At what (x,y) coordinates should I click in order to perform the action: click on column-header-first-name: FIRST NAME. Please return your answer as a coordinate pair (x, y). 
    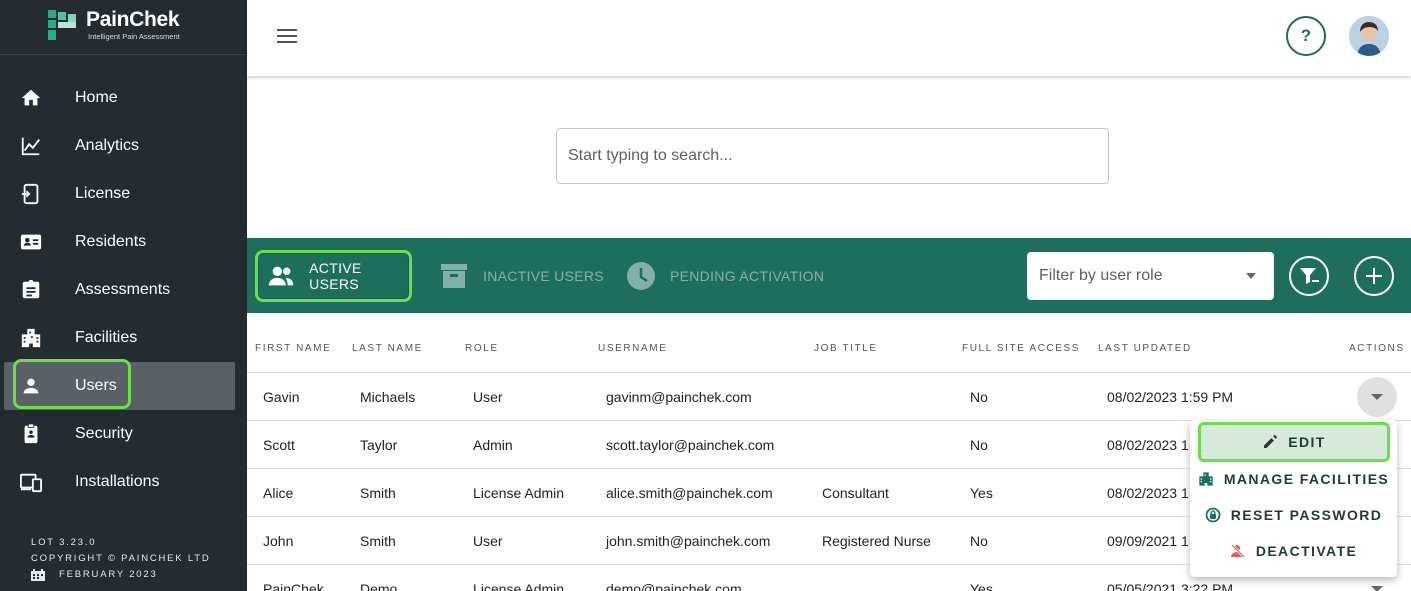
    Looking at the image, I should click on (293, 348).